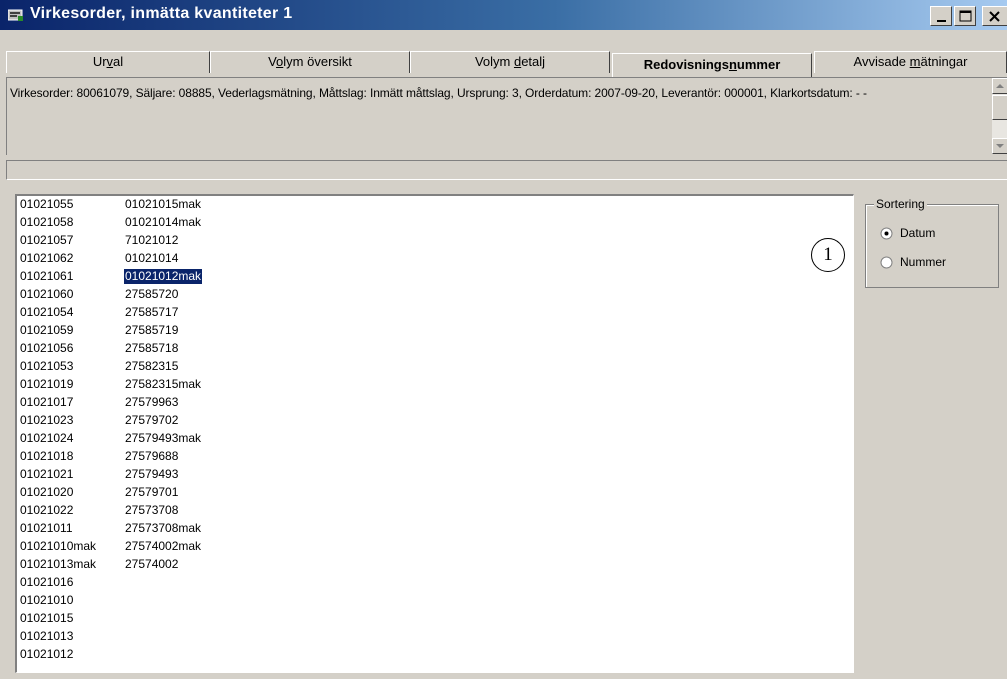 The height and width of the screenshot is (679, 1007). What do you see at coordinates (900, 204) in the screenshot?
I see `sorting-legend: Sortering` at bounding box center [900, 204].